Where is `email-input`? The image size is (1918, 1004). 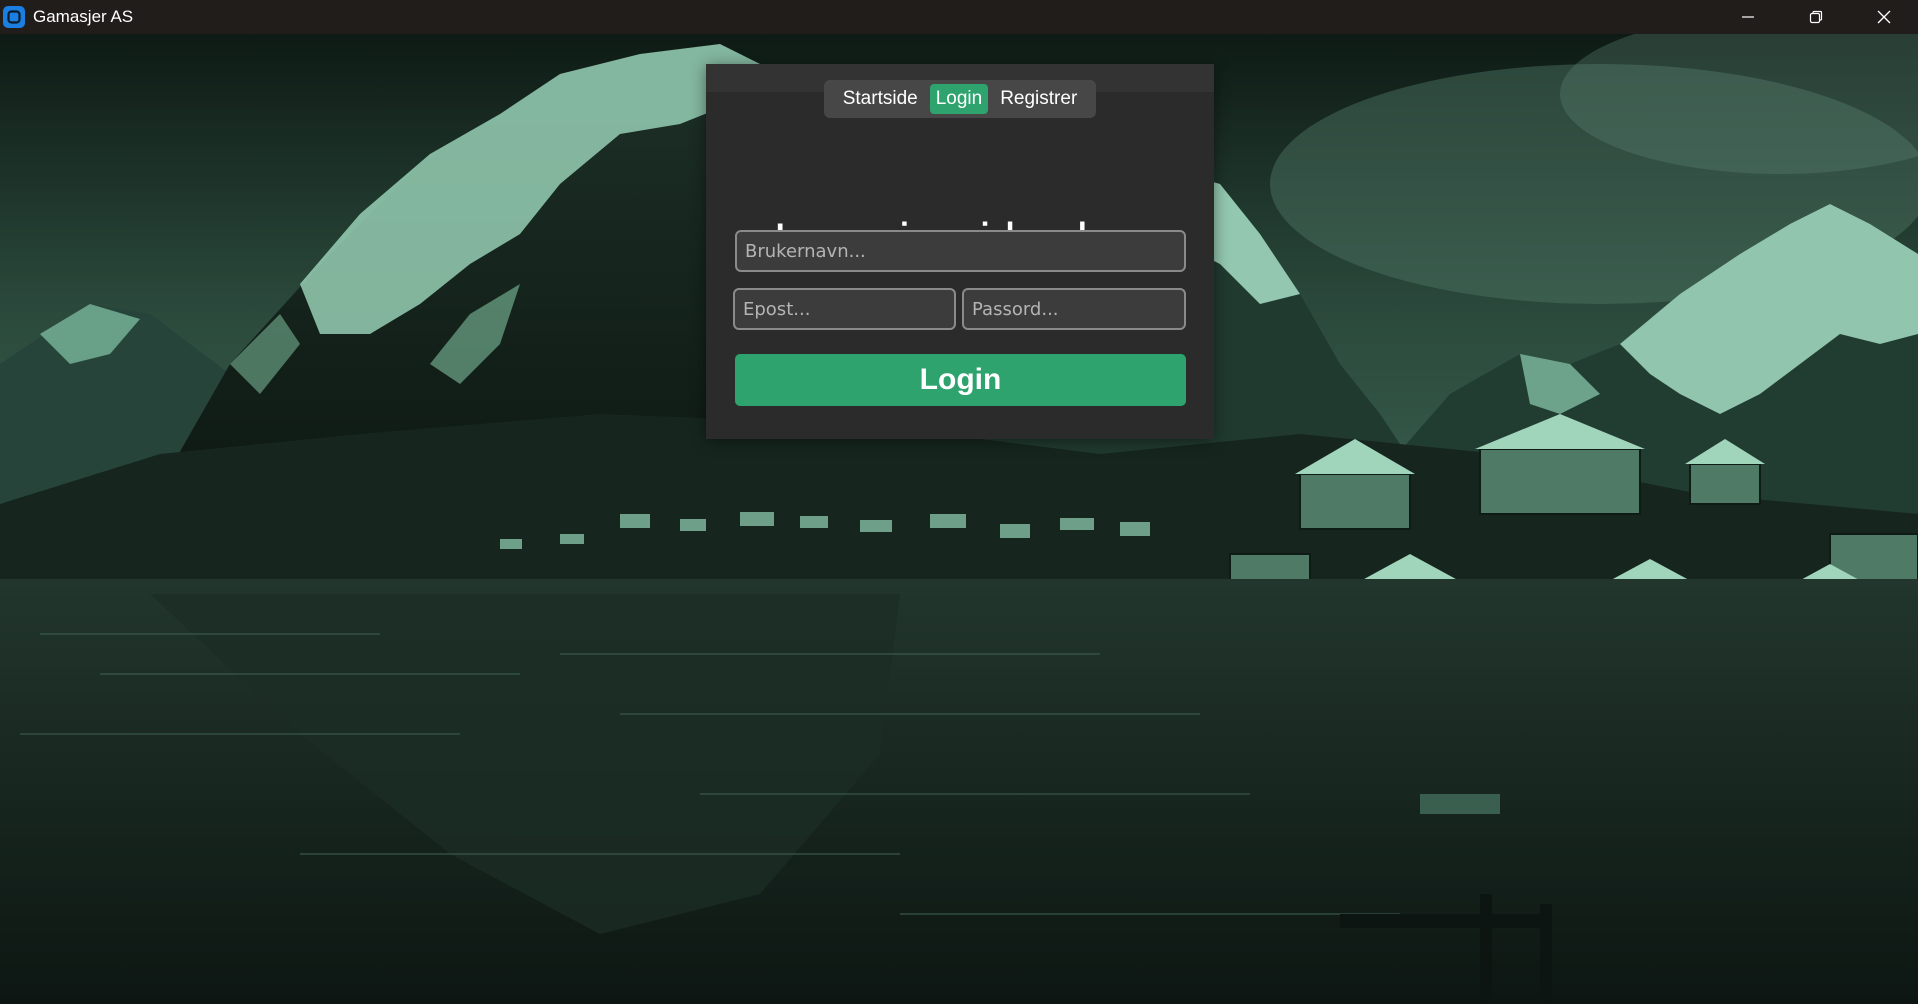
email-input is located at coordinates (844, 309).